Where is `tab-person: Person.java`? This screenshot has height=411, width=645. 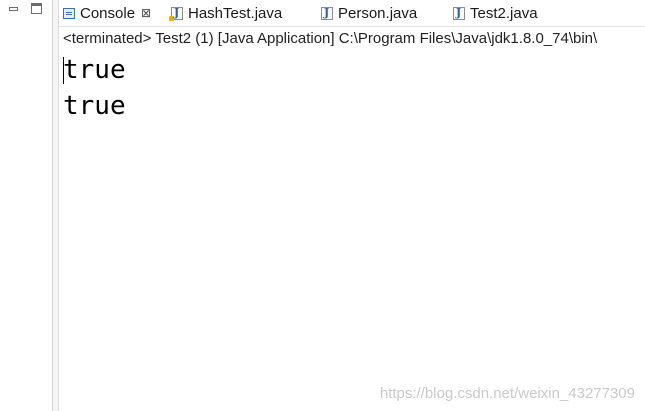 tab-person: Person.java is located at coordinates (369, 13).